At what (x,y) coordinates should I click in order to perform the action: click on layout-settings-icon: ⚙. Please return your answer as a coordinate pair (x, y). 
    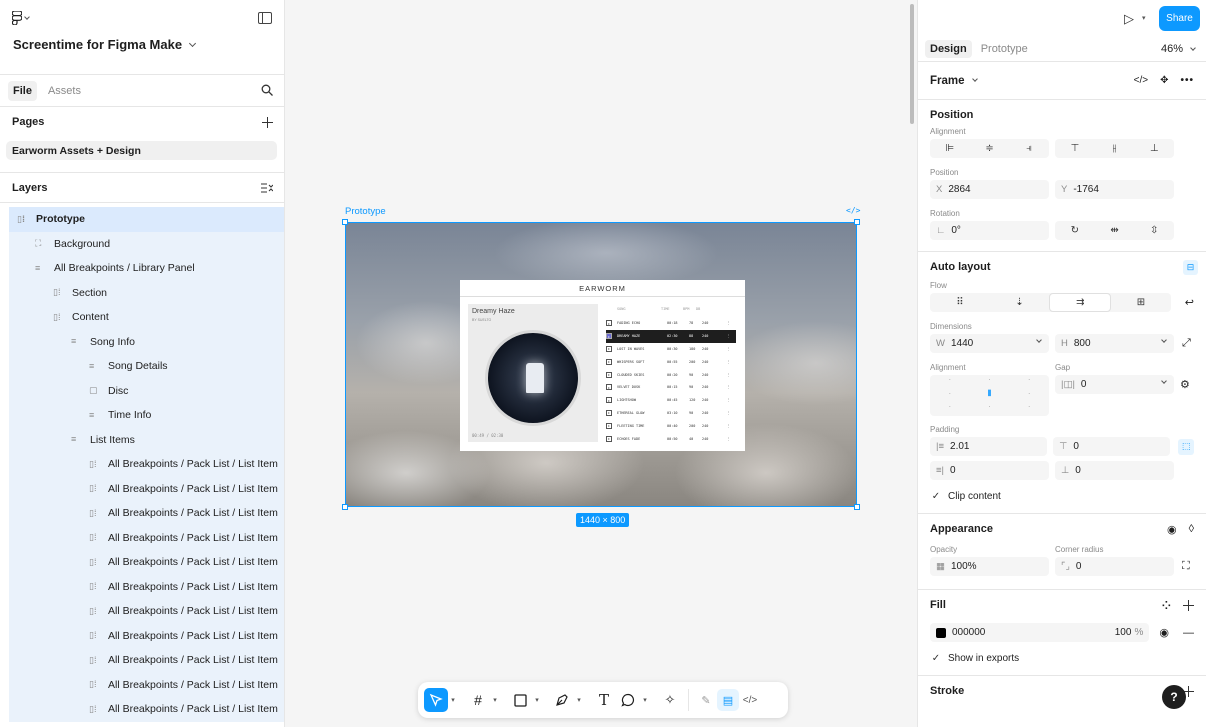
    Looking at the image, I should click on (1185, 397).